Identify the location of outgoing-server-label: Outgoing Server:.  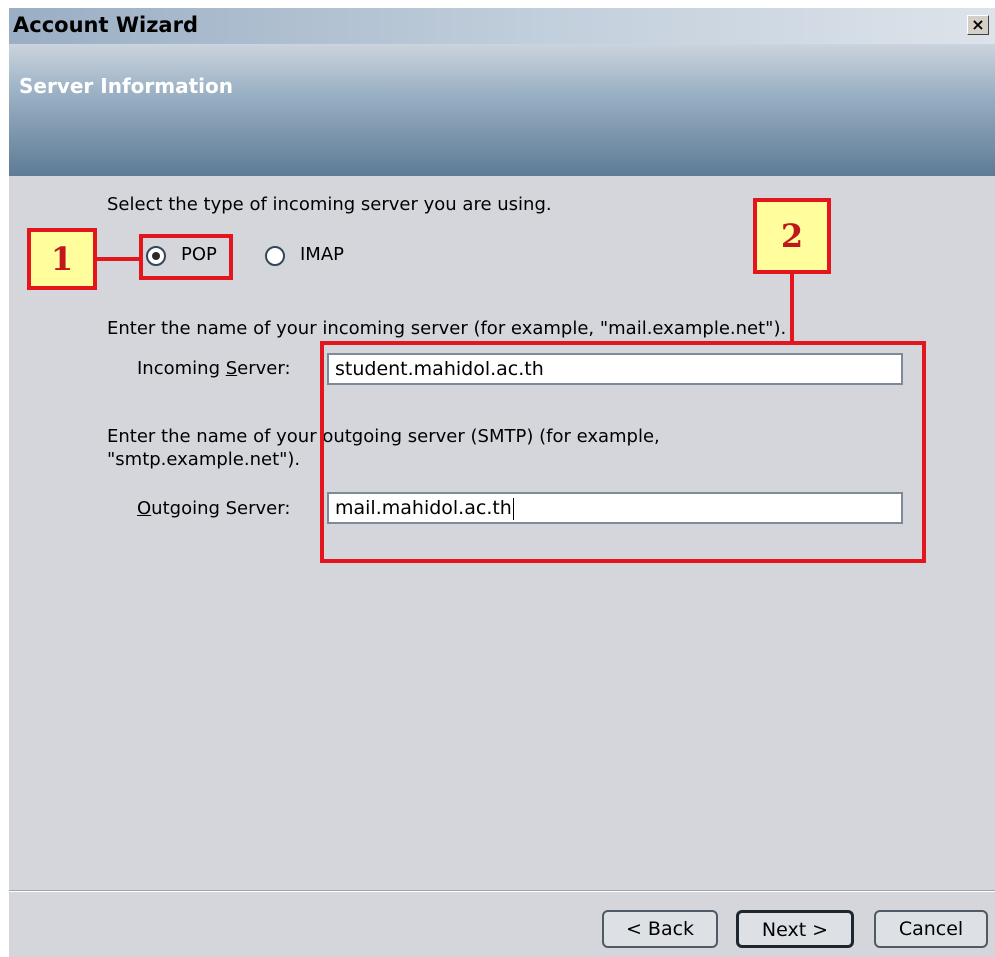
(213, 508).